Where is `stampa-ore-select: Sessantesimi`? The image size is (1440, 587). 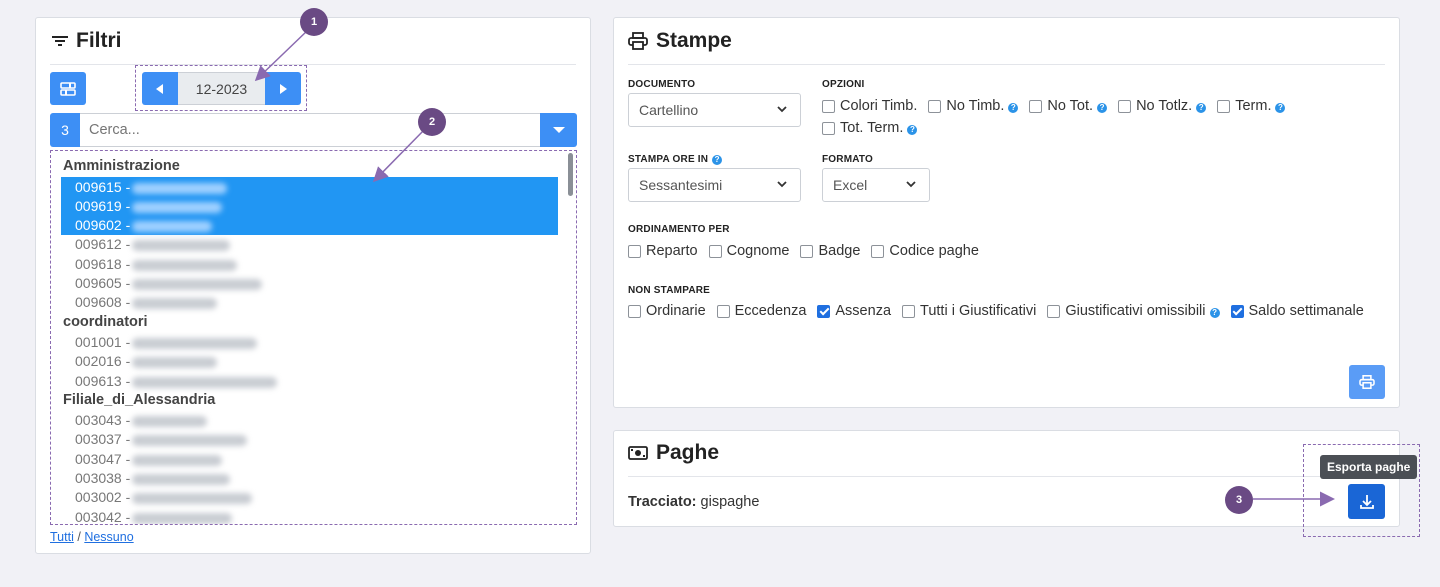
stampa-ore-select: Sessantesimi is located at coordinates (714, 185).